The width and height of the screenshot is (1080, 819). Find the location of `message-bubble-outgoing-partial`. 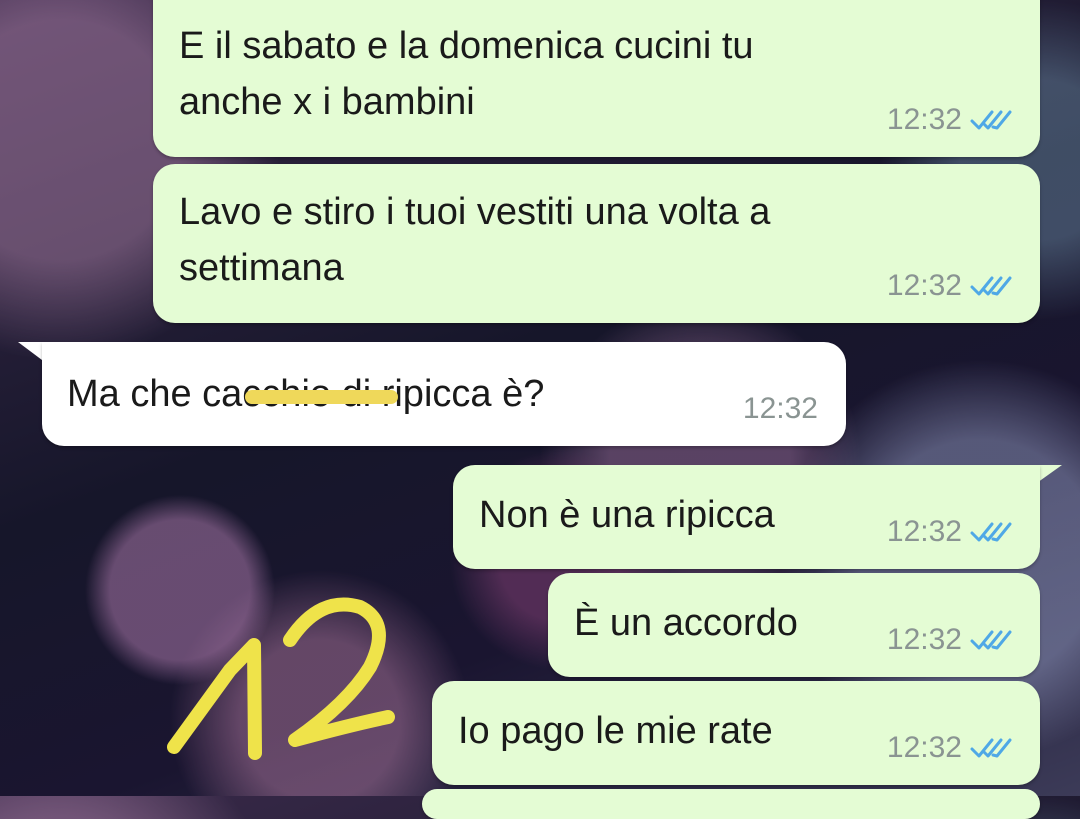

message-bubble-outgoing-partial is located at coordinates (731, 804).